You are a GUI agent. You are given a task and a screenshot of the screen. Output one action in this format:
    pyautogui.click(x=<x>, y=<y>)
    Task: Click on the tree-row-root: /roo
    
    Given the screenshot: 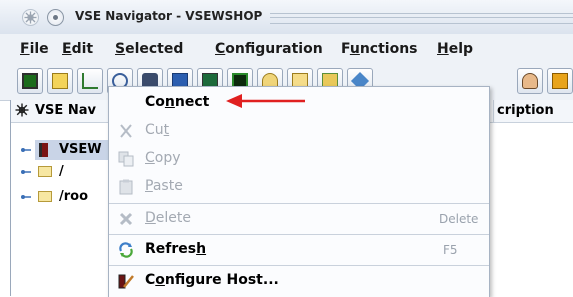 What is the action you would take?
    pyautogui.click(x=71, y=197)
    